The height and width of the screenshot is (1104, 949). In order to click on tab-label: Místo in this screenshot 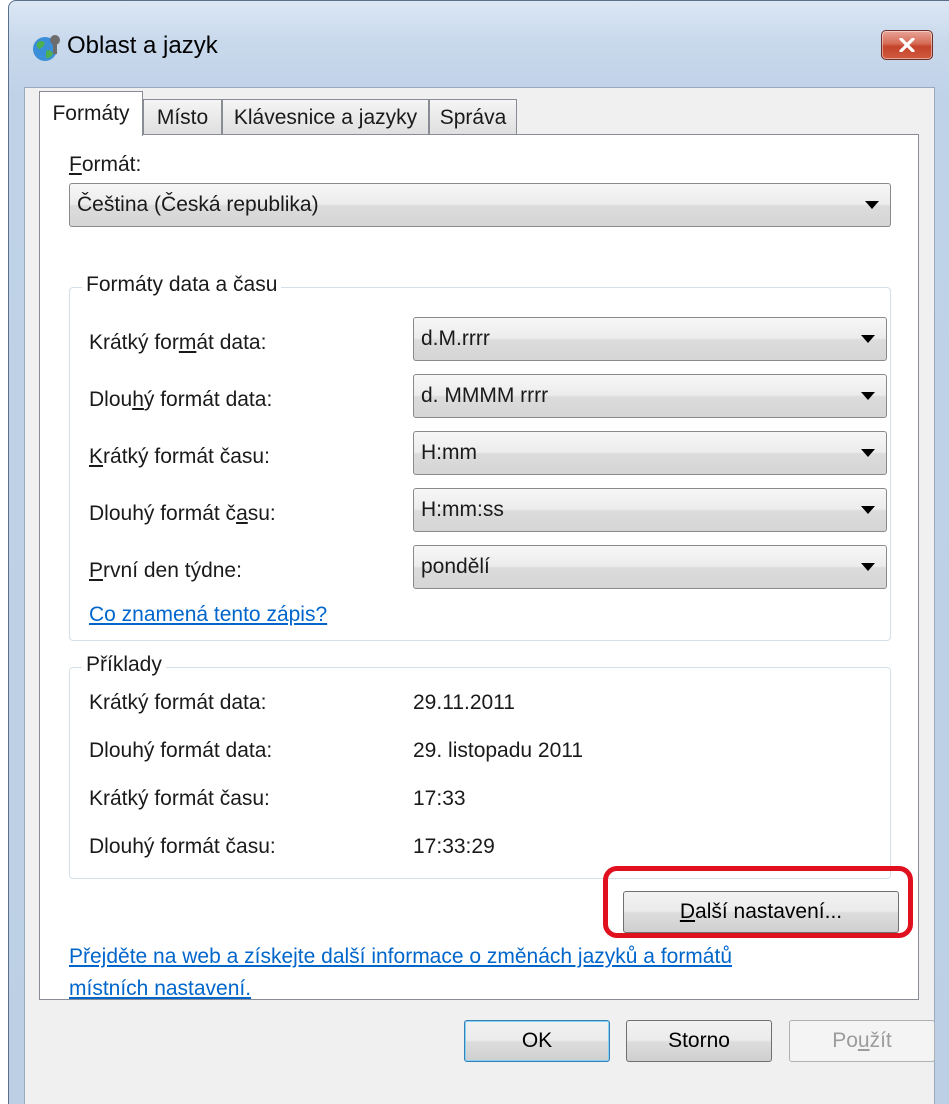, I will do `click(182, 117)`.